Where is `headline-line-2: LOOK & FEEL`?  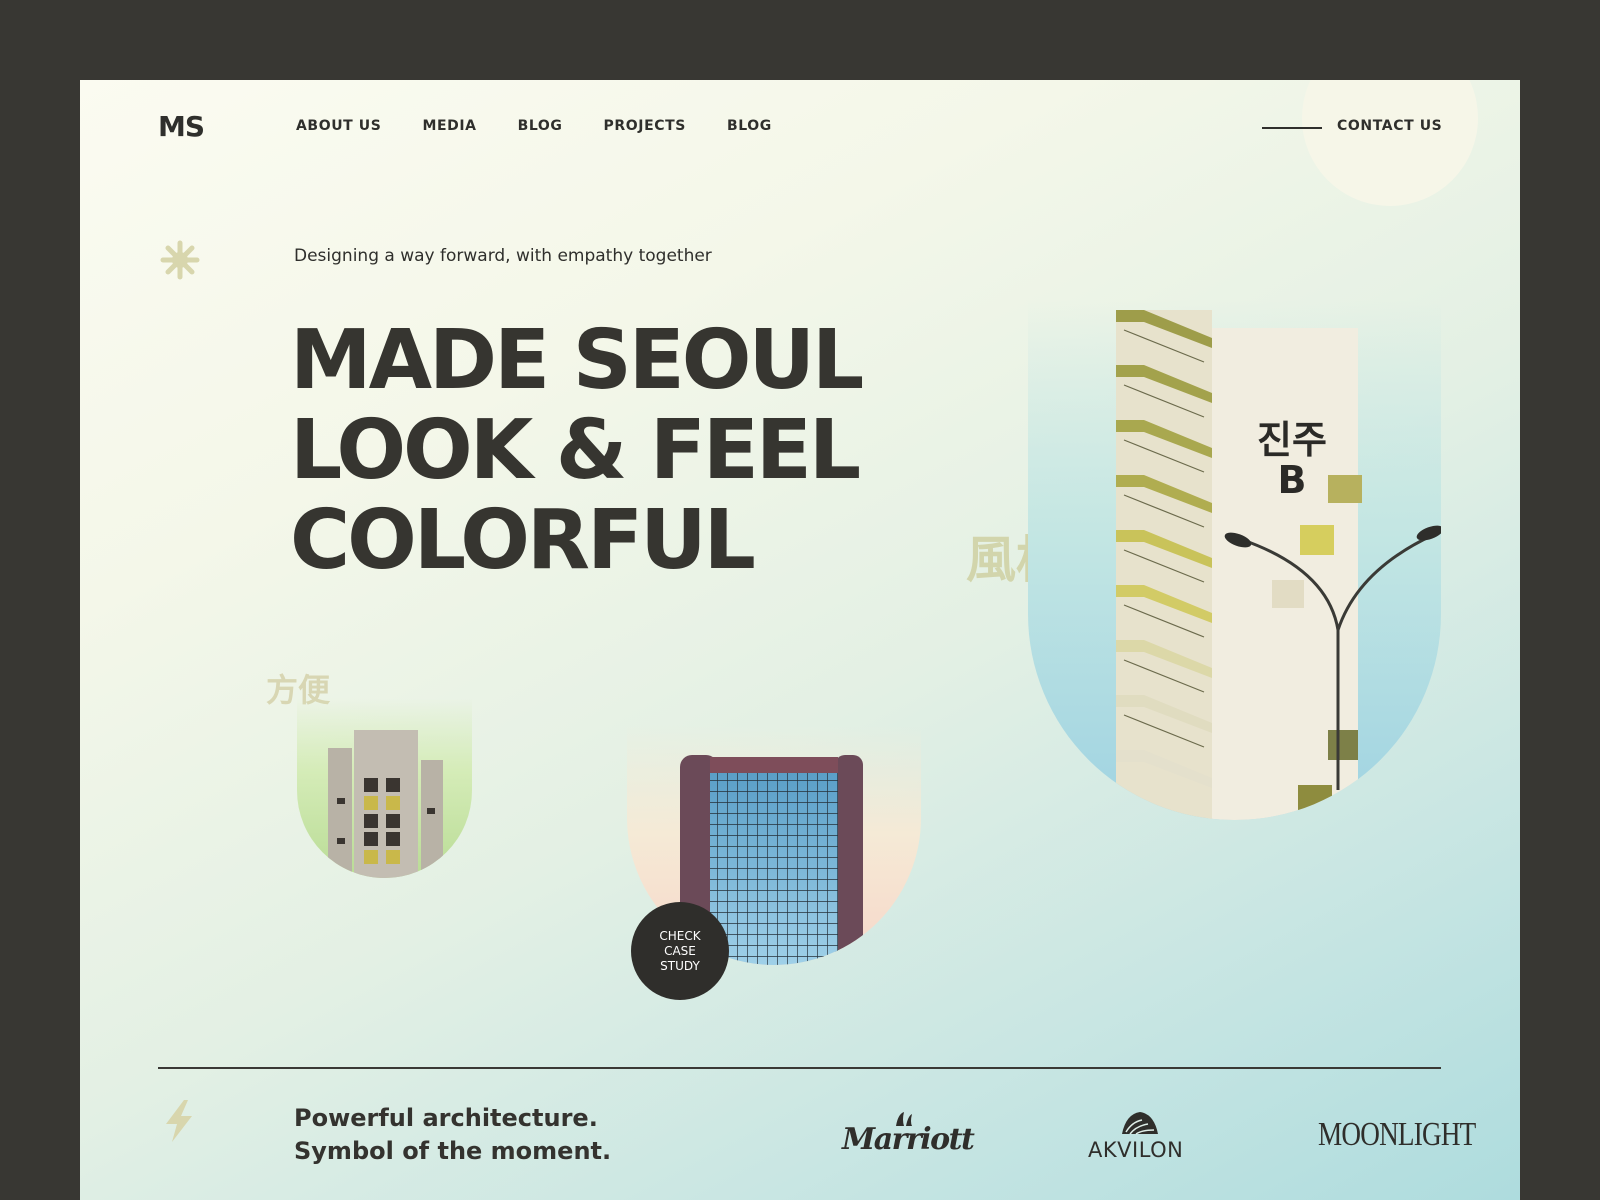
headline-line-2: LOOK & FEEL is located at coordinates (575, 450).